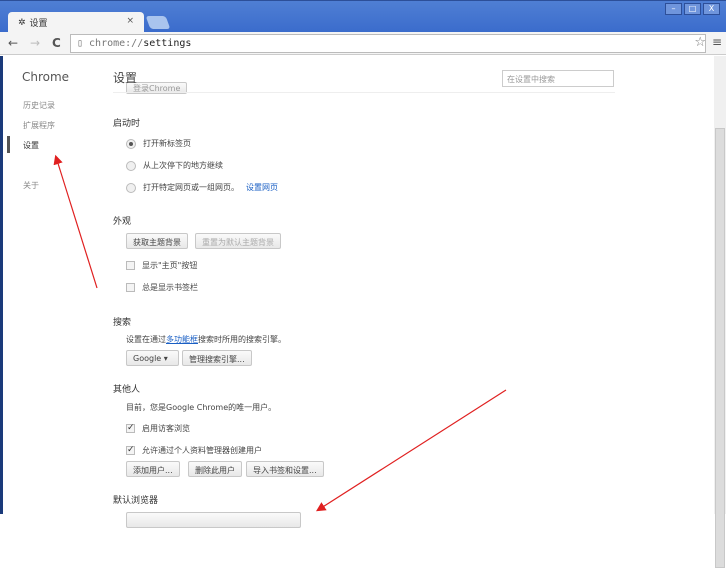  Describe the element at coordinates (31, 185) in the screenshot. I see `sidebar-item-about: 关于` at that location.